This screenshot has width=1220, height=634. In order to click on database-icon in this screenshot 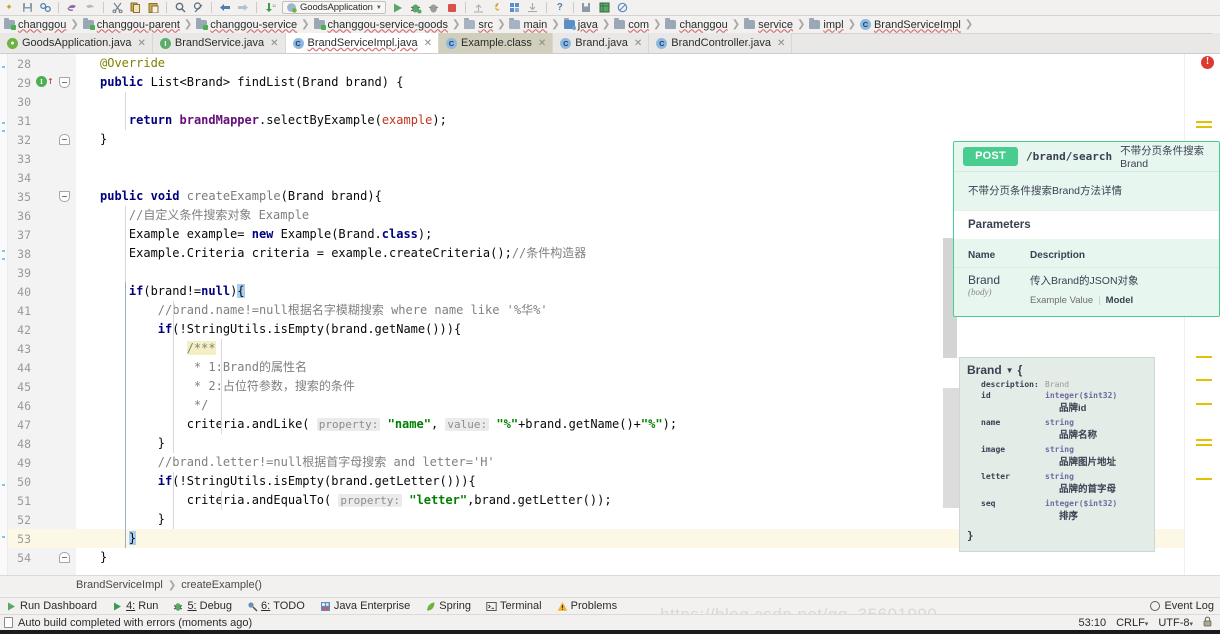, I will do `click(605, 8)`.